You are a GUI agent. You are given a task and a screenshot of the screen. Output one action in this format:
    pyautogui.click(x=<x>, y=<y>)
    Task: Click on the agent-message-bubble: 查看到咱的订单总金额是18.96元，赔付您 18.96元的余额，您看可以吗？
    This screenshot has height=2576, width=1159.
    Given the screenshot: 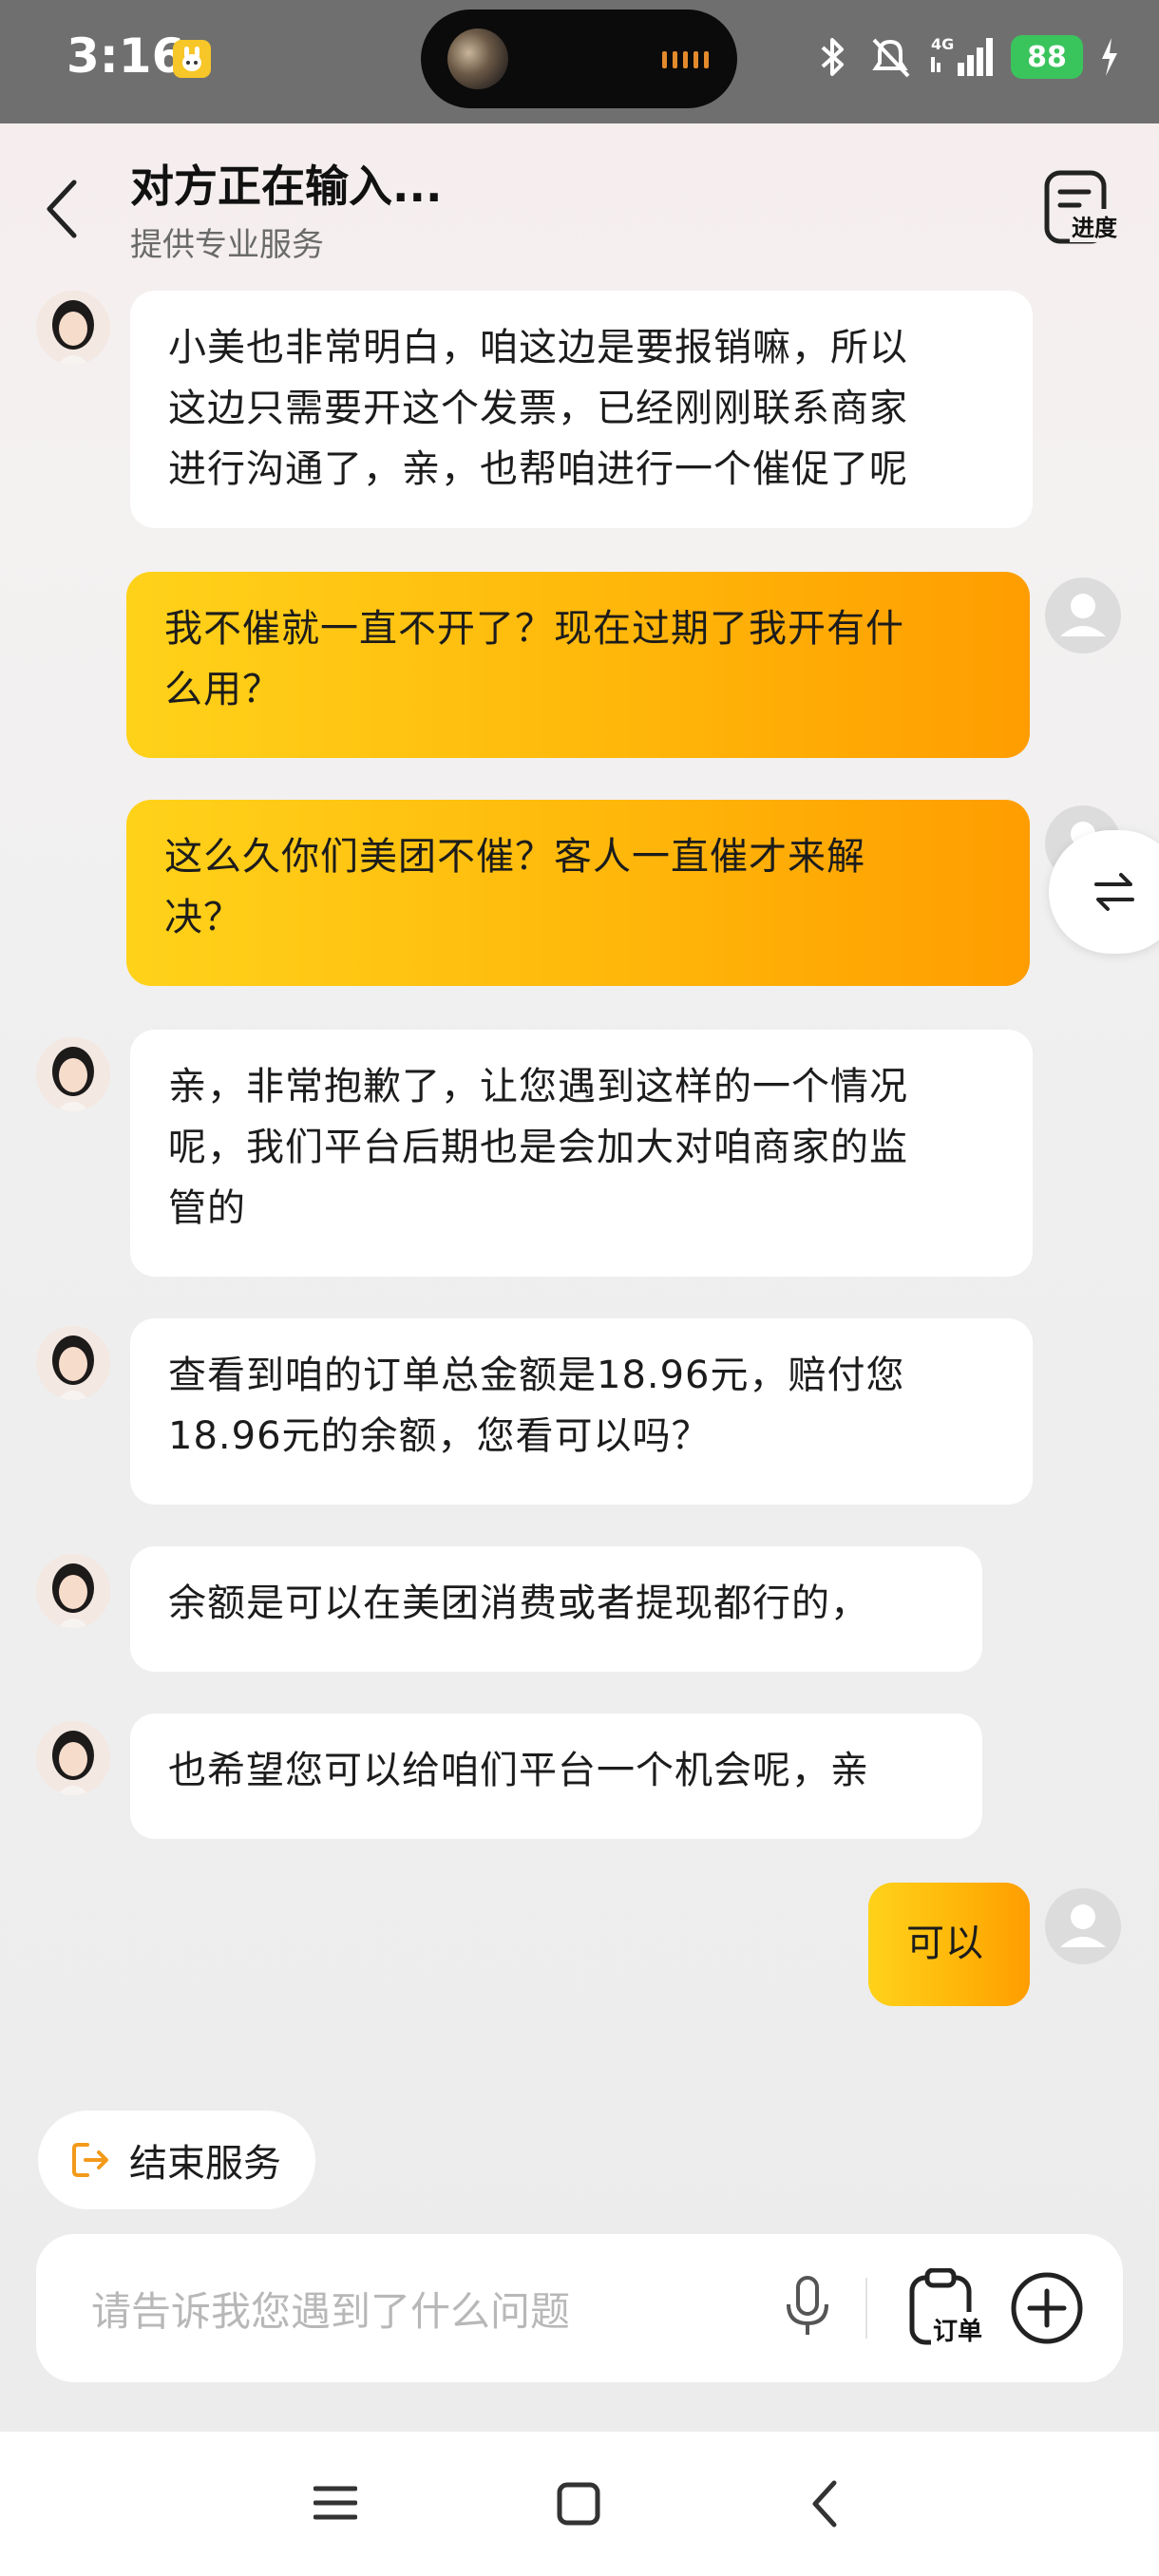 What is the action you would take?
    pyautogui.click(x=581, y=1411)
    